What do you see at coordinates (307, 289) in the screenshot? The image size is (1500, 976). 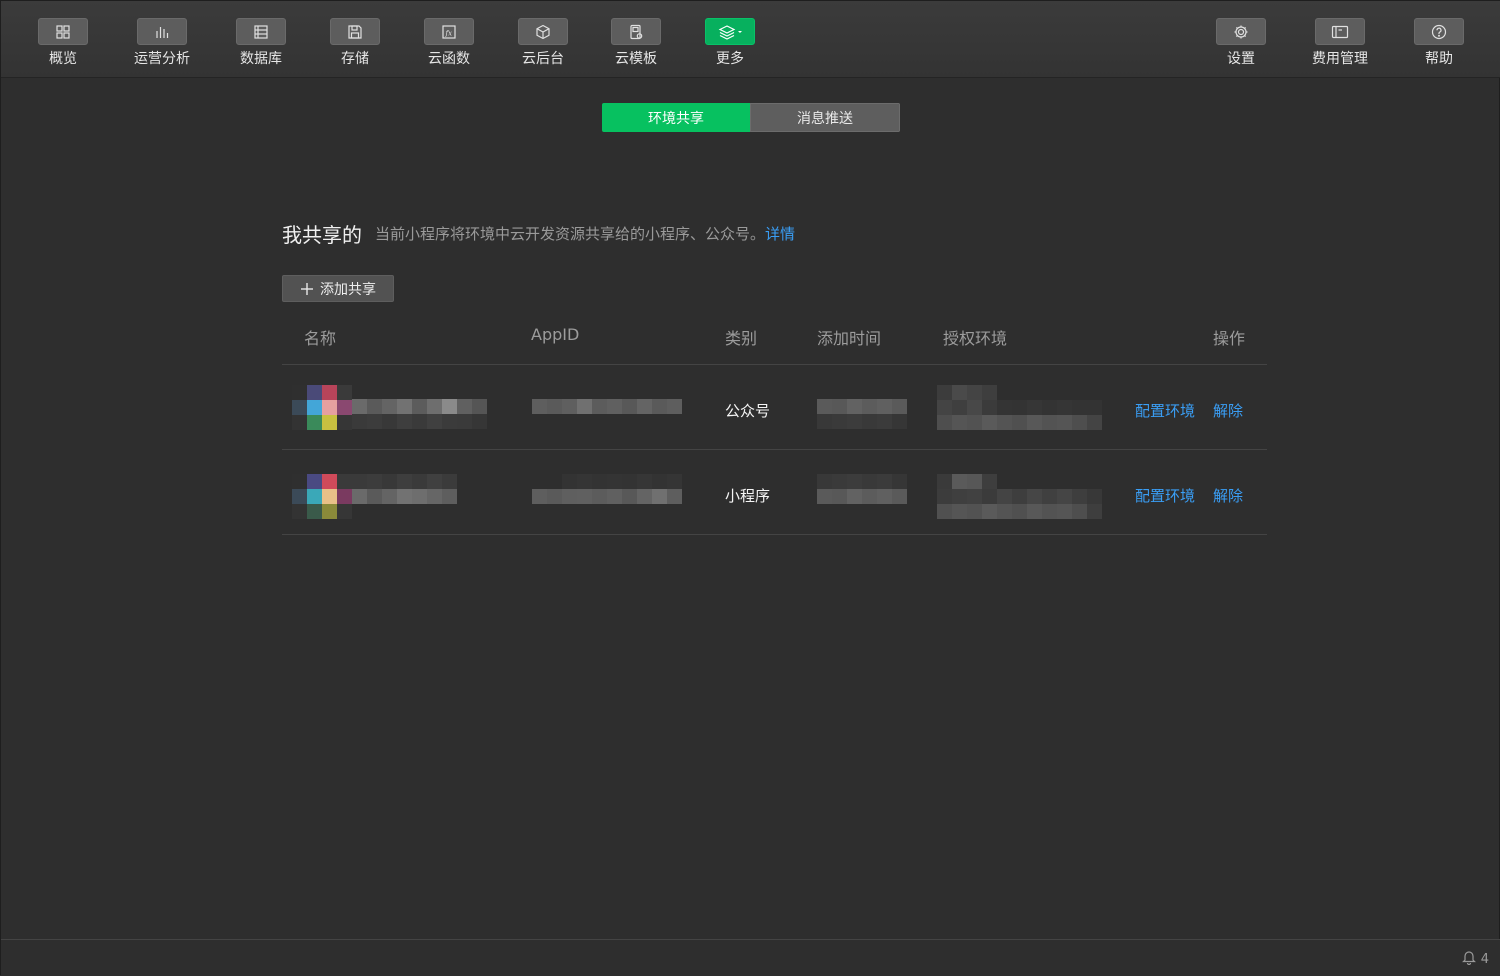 I see `plus-icon` at bounding box center [307, 289].